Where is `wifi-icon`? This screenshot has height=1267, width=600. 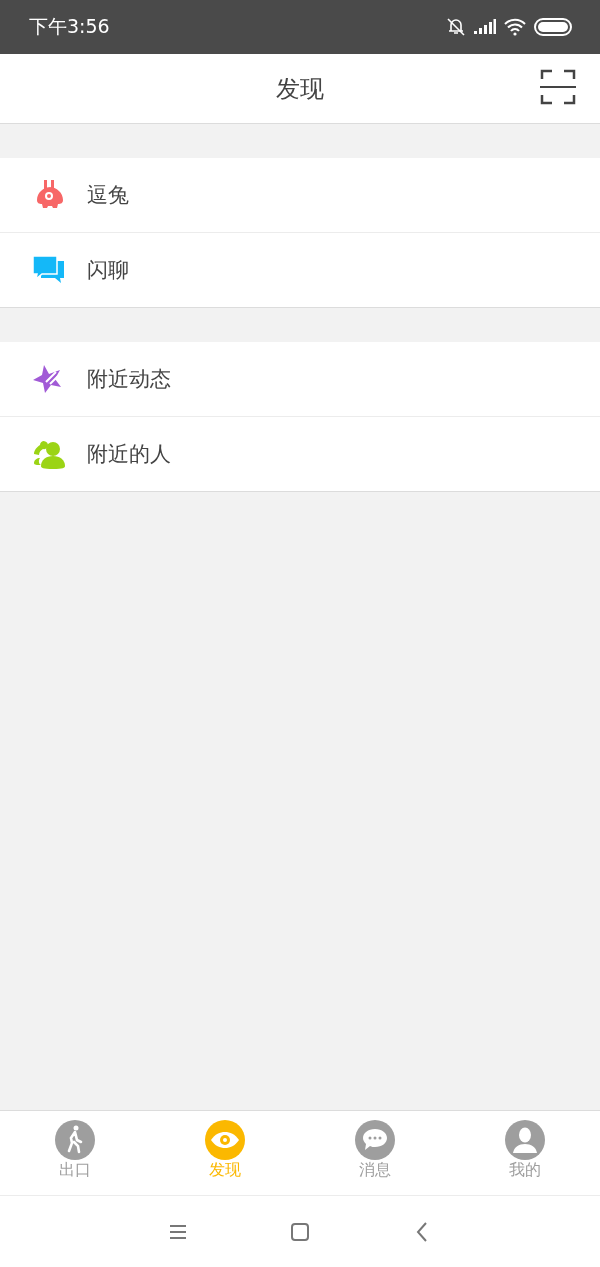
wifi-icon is located at coordinates (515, 27).